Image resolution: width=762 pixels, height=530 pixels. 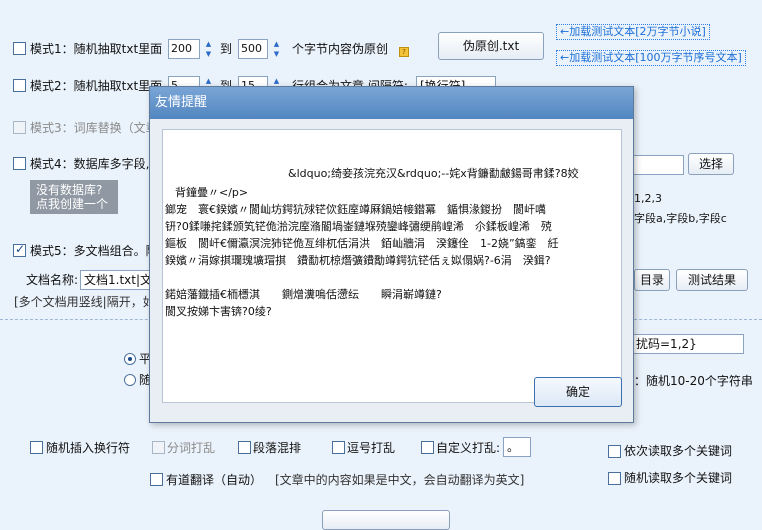 I want to click on database-path-input, so click(x=658, y=165).